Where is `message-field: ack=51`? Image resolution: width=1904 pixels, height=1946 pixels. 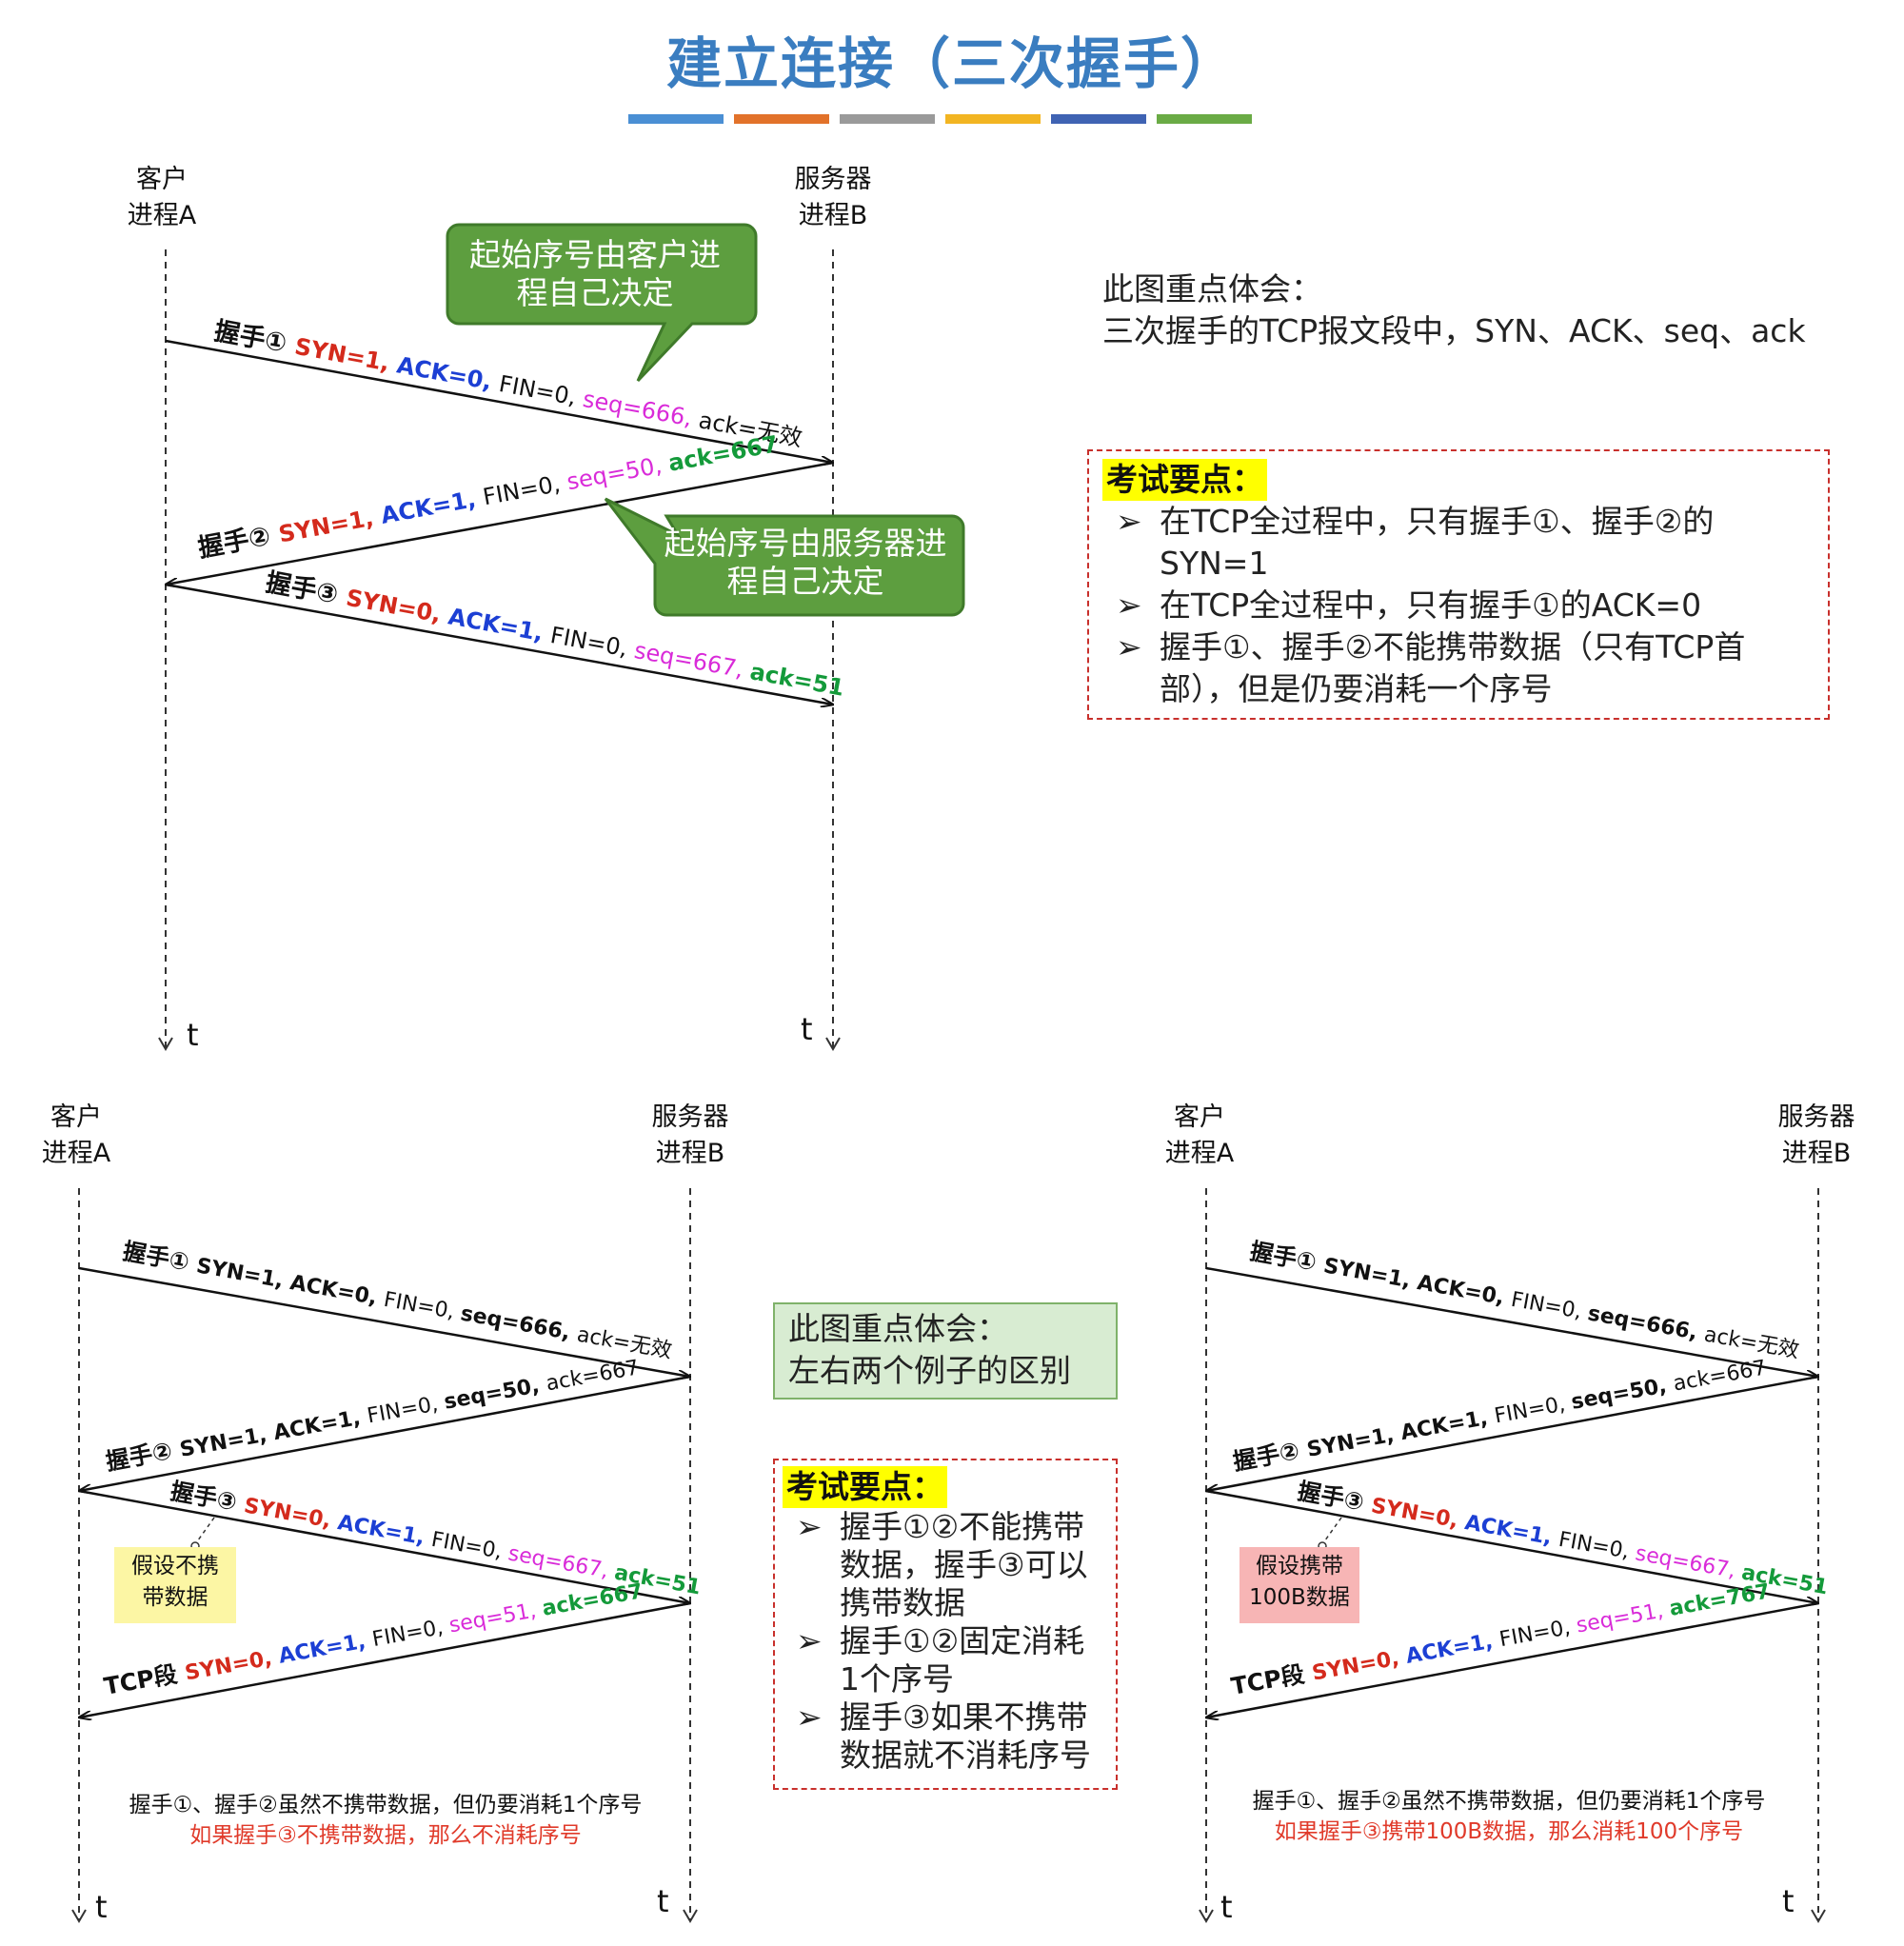
message-field: ack=51 is located at coordinates (797, 679).